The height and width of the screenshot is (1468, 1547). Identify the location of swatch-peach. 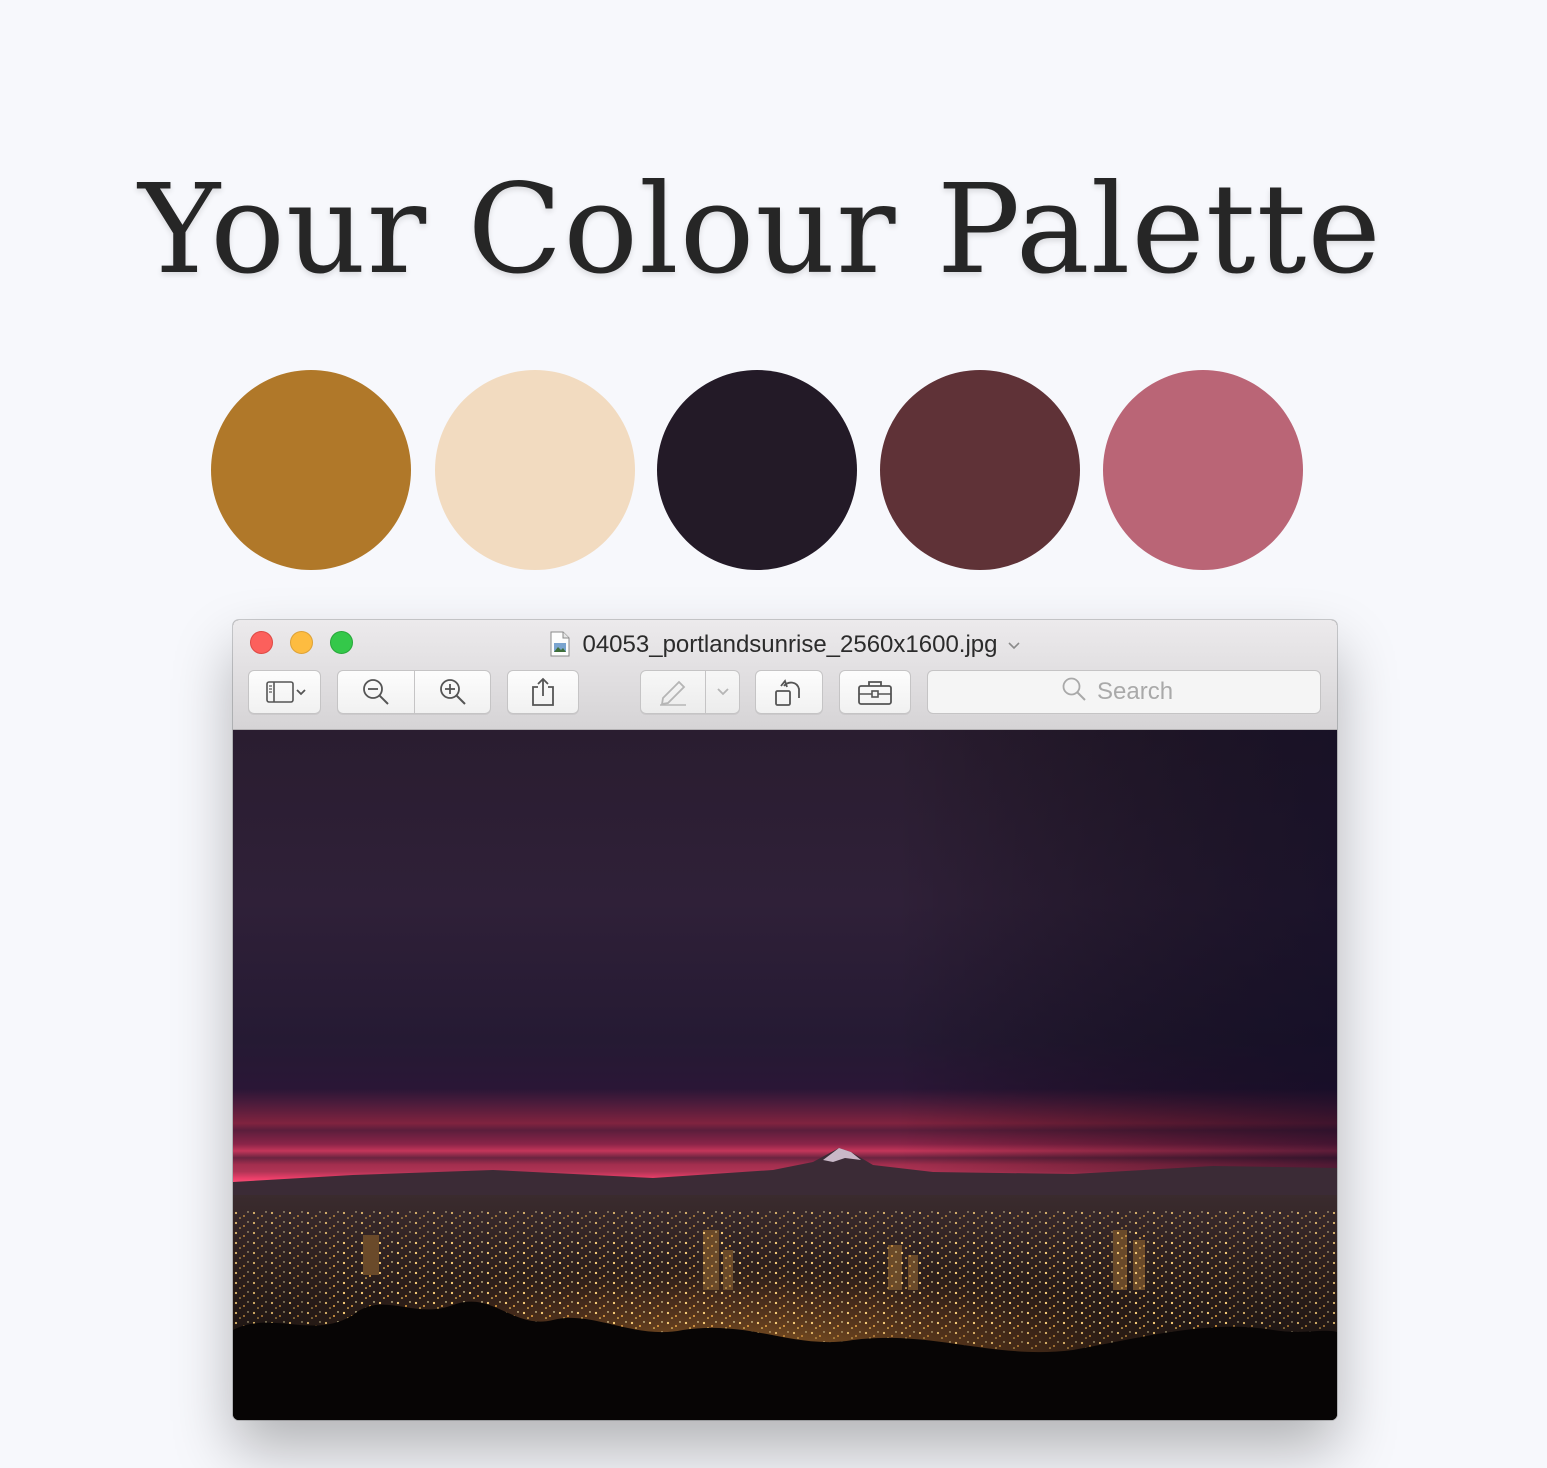
(535, 470).